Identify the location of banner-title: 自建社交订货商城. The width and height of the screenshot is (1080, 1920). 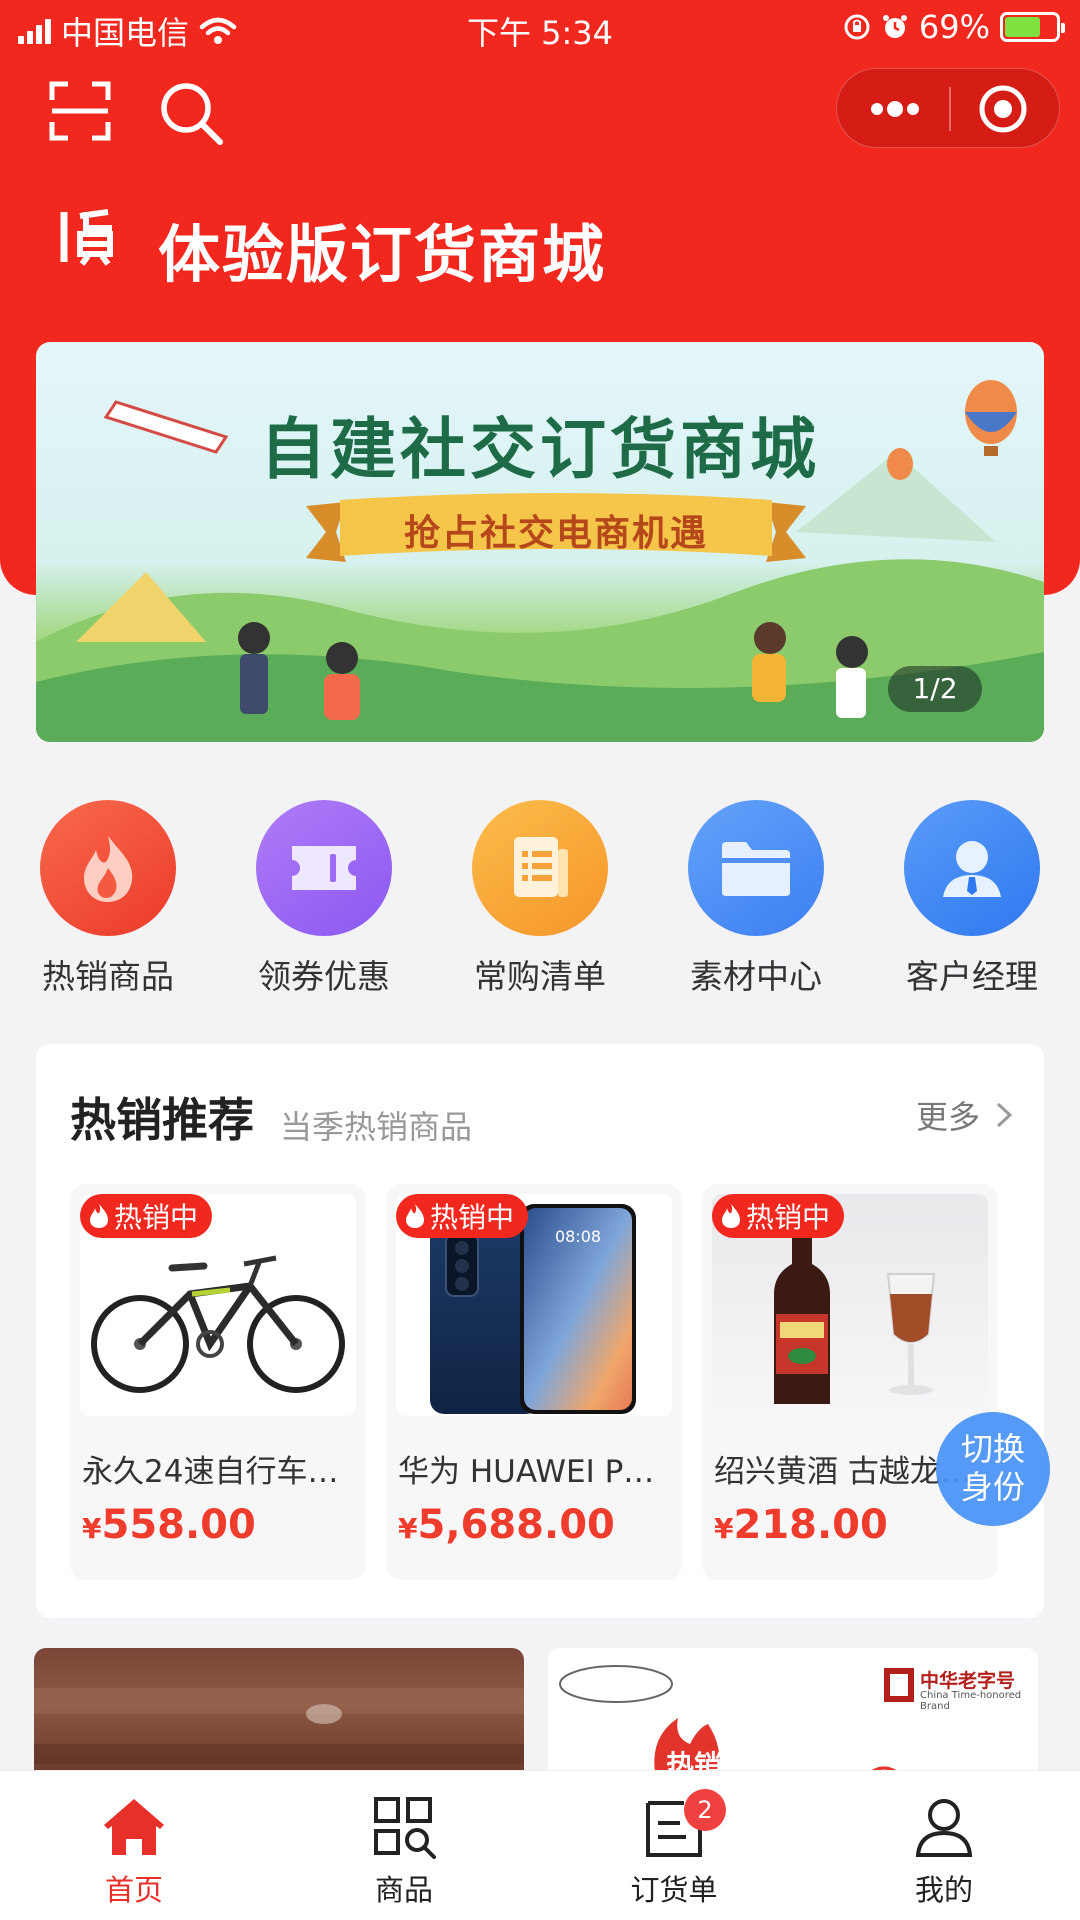
(540, 449).